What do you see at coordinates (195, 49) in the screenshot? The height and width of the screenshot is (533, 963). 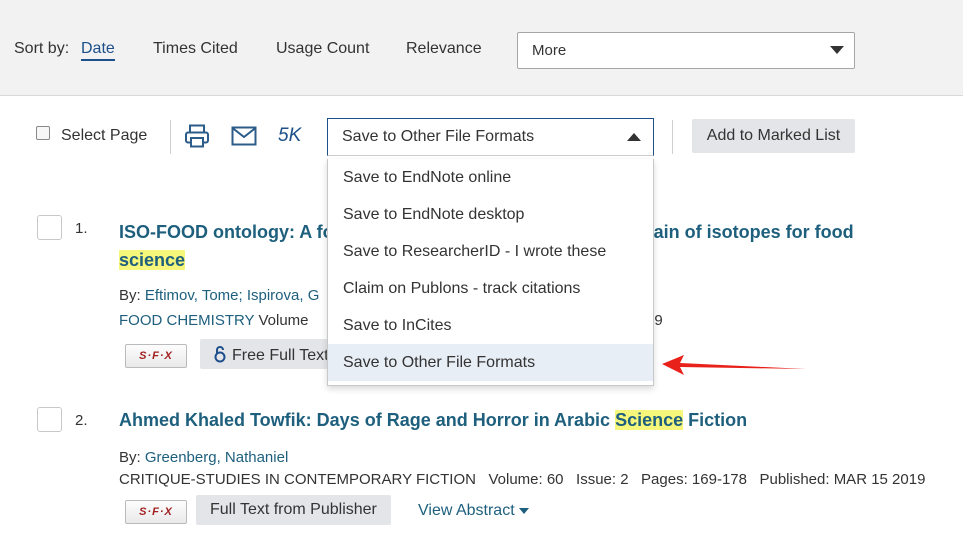 I see `sort-option-times-cited: Times Cited` at bounding box center [195, 49].